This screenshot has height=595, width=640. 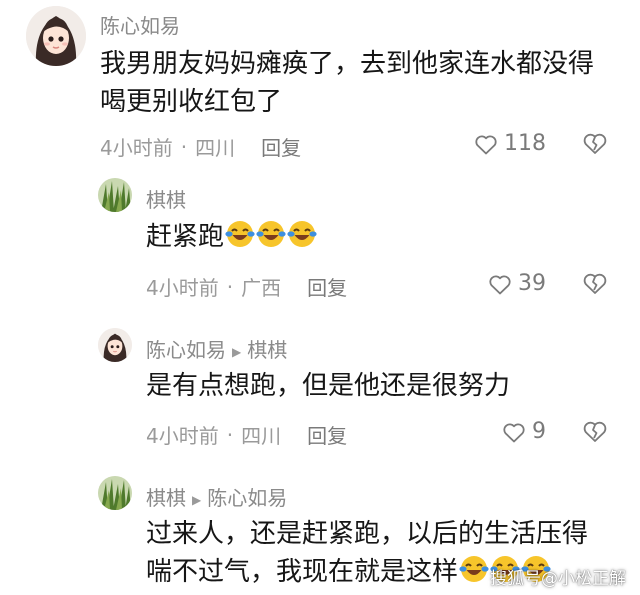 I want to click on username-line: 陈心如易 ▶ 棋棋, so click(x=216, y=348).